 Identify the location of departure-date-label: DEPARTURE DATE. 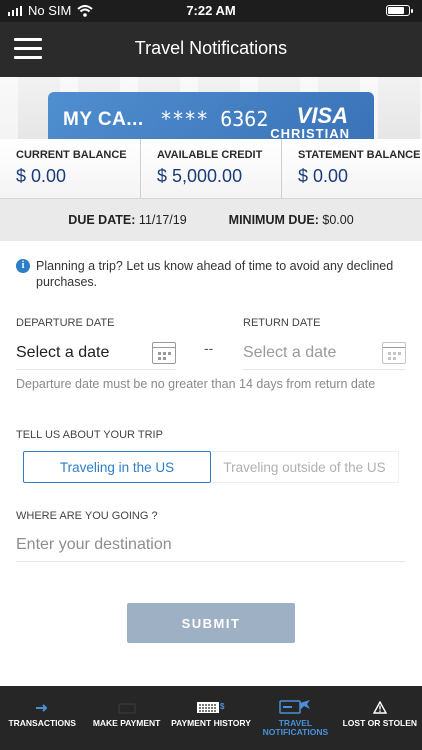
(65, 323).